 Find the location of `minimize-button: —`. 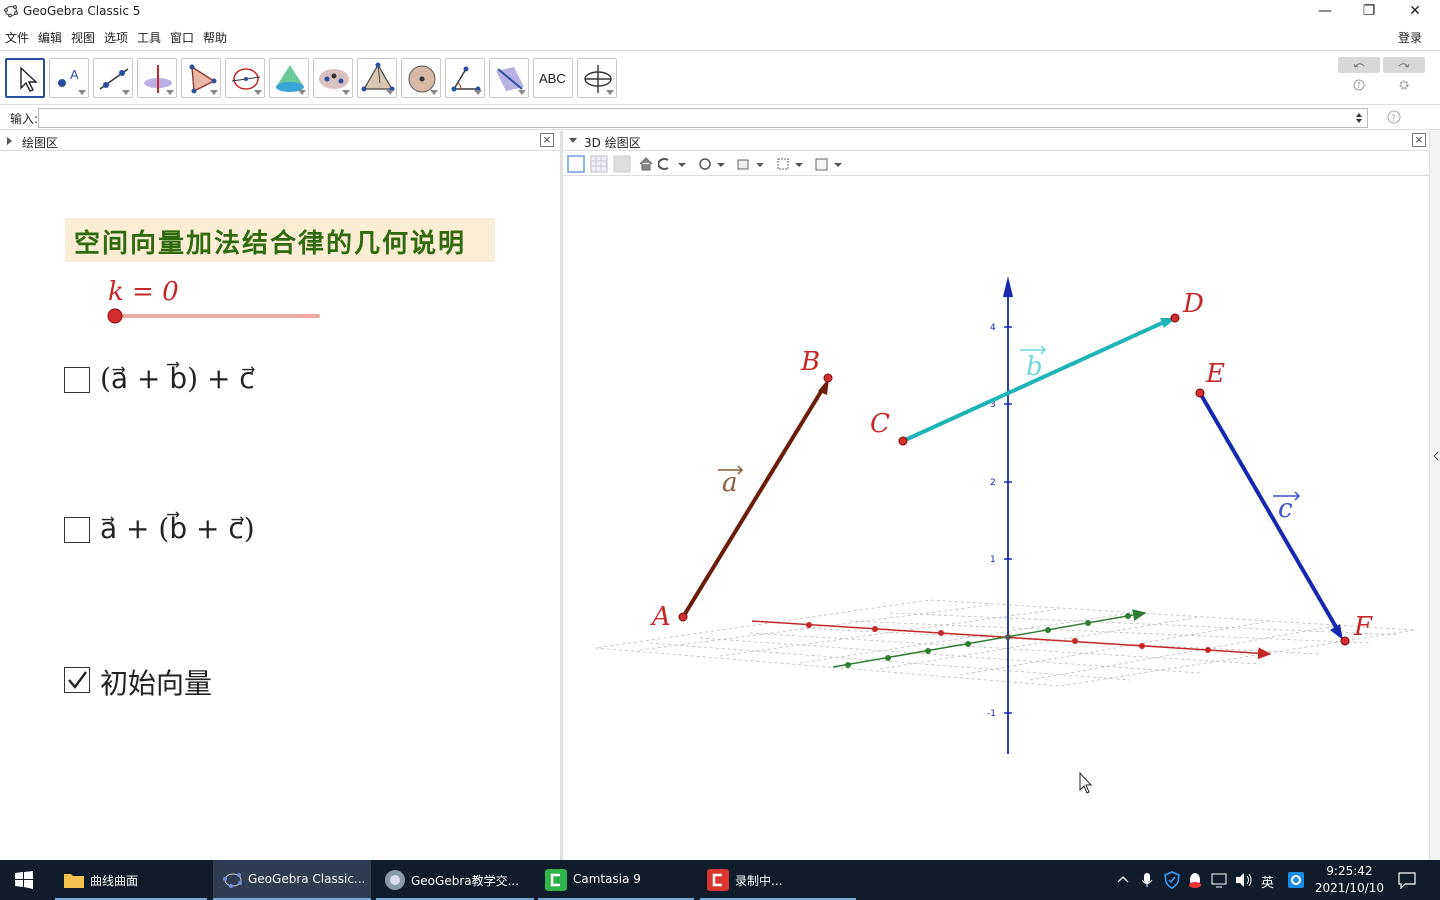

minimize-button: — is located at coordinates (1325, 12).